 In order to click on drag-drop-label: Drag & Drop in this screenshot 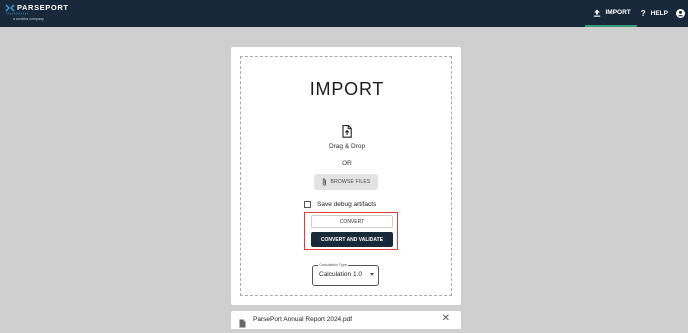, I will do `click(347, 146)`.